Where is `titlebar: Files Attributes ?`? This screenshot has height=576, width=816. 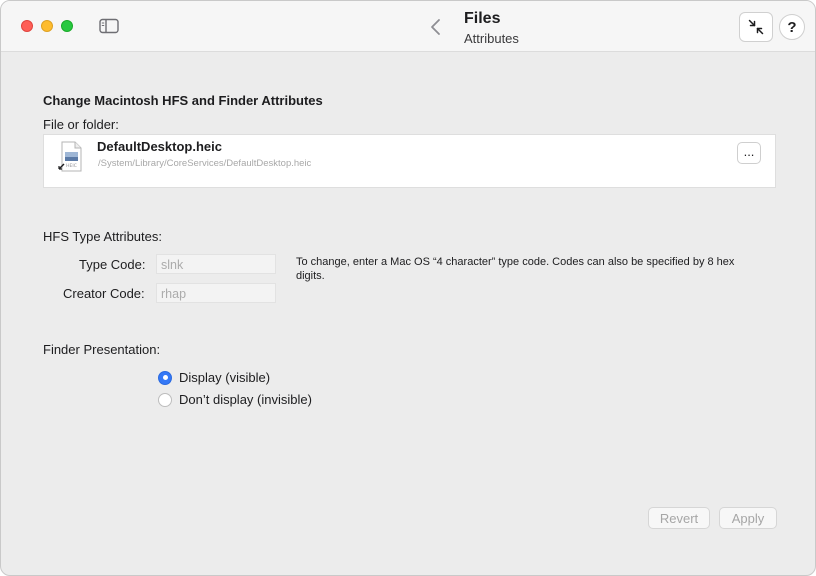 titlebar: Files Attributes ? is located at coordinates (408, 26).